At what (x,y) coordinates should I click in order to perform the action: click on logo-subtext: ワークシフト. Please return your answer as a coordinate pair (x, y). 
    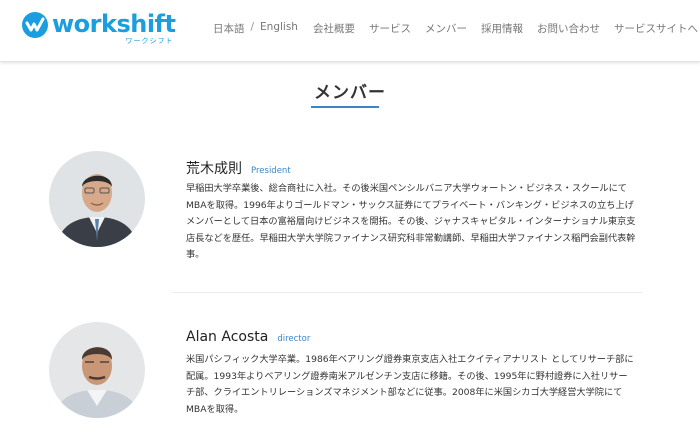
    Looking at the image, I should click on (149, 41).